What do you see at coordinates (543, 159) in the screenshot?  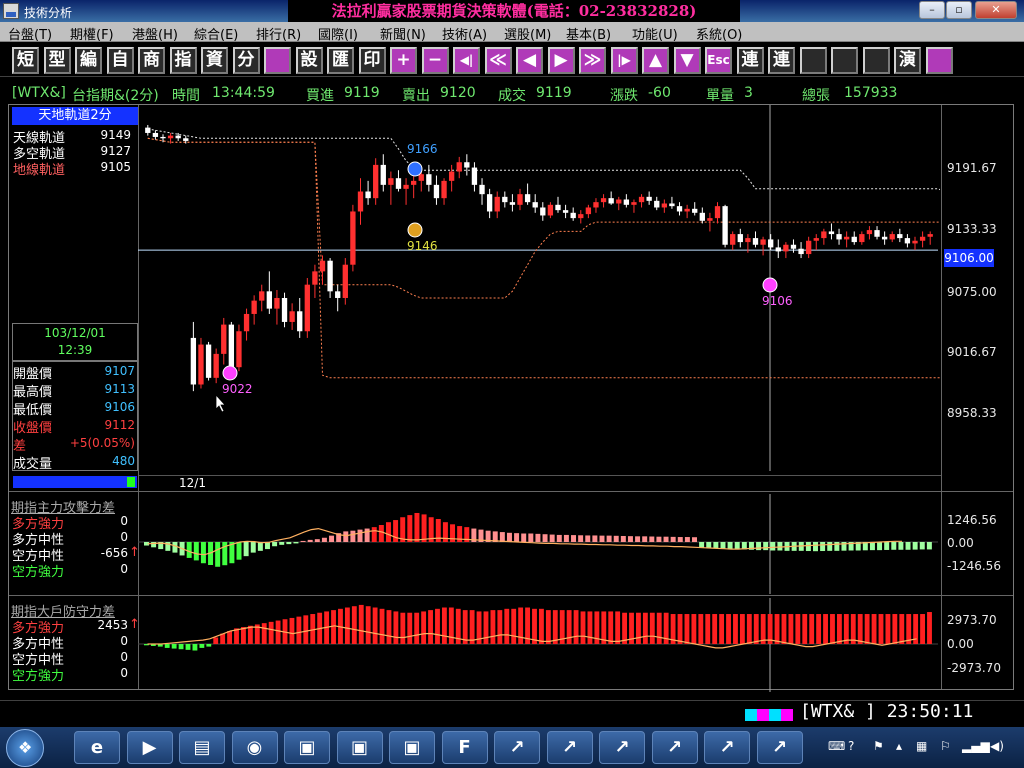 I see `upper-rail-line` at bounding box center [543, 159].